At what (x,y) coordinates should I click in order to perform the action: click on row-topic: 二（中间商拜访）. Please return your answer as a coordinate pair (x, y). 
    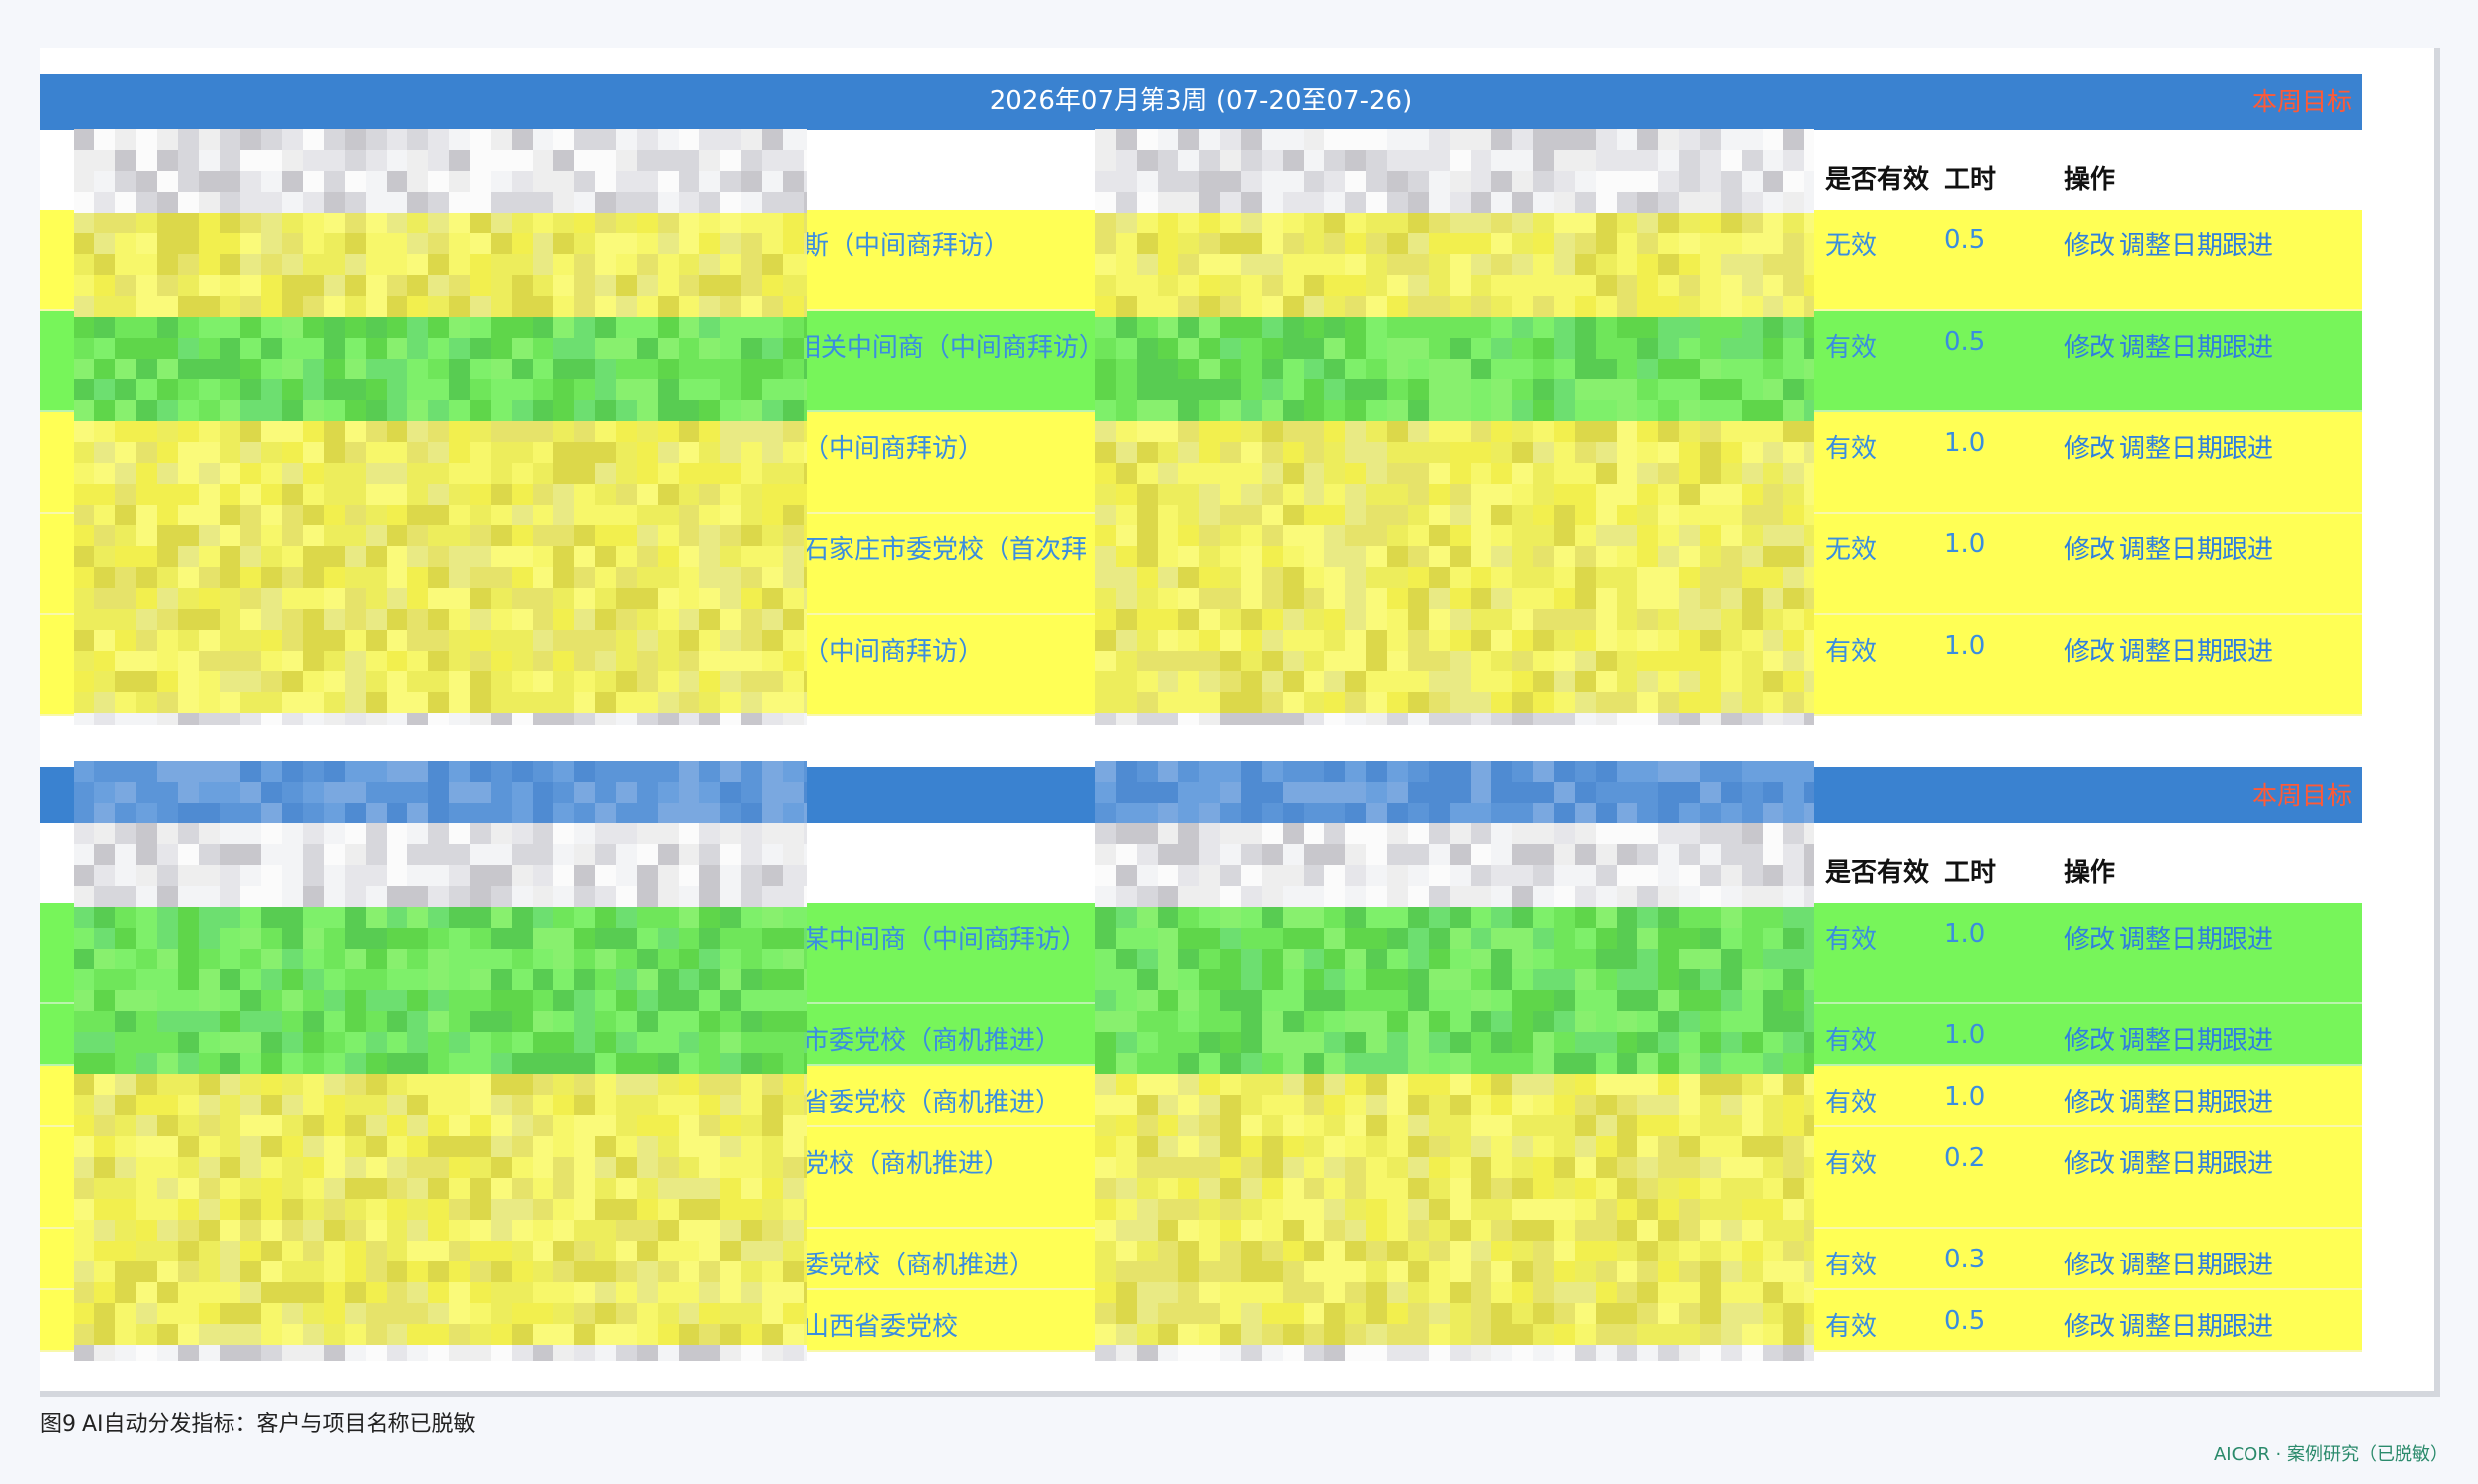
    Looking at the image, I should click on (881, 446).